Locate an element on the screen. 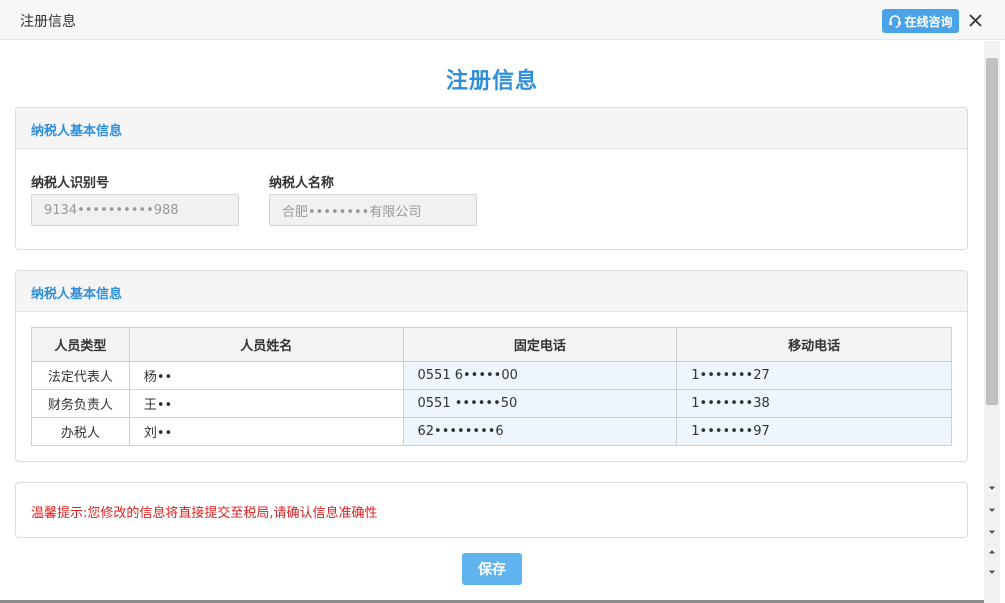  notice-panel: 温馨提示:您修改的信息将直接提交至税局,请确认信息准确性 is located at coordinates (491, 510).